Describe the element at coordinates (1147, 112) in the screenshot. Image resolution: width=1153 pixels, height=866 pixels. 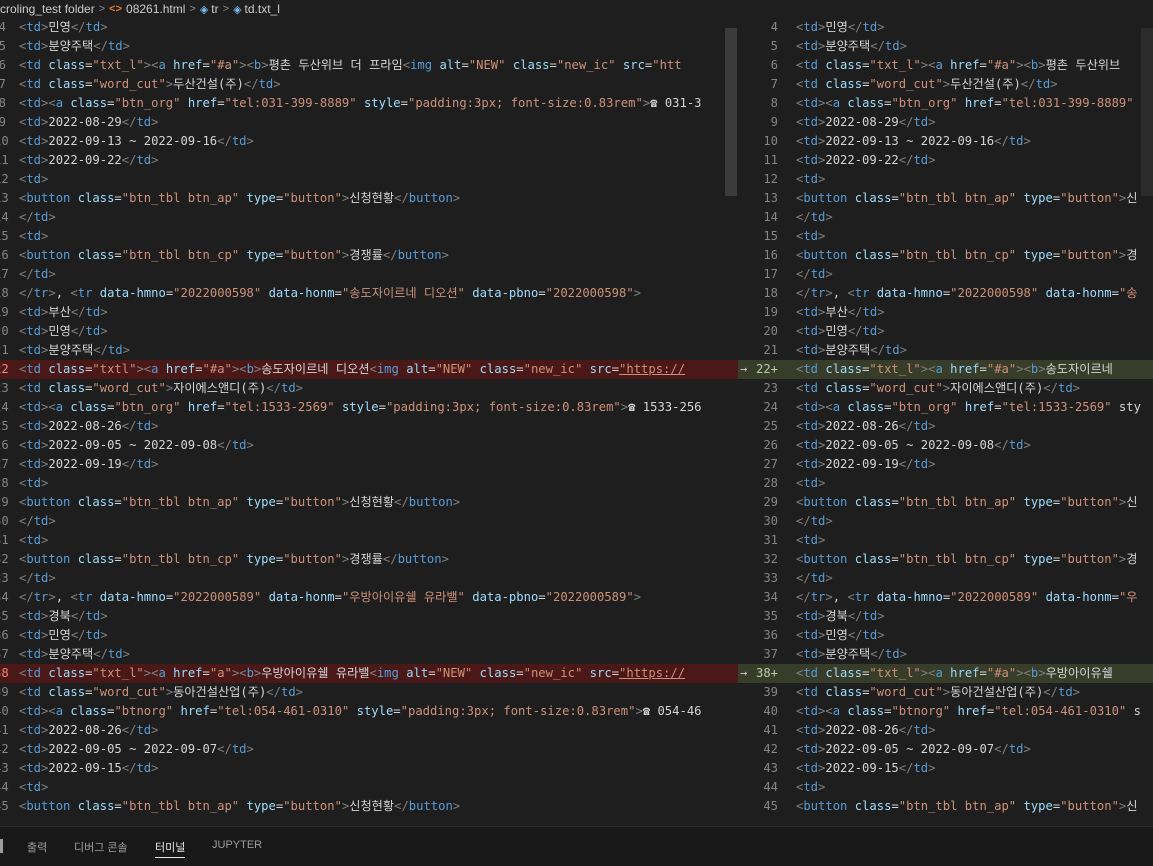
I see `right-scrollbar-thumb` at that location.